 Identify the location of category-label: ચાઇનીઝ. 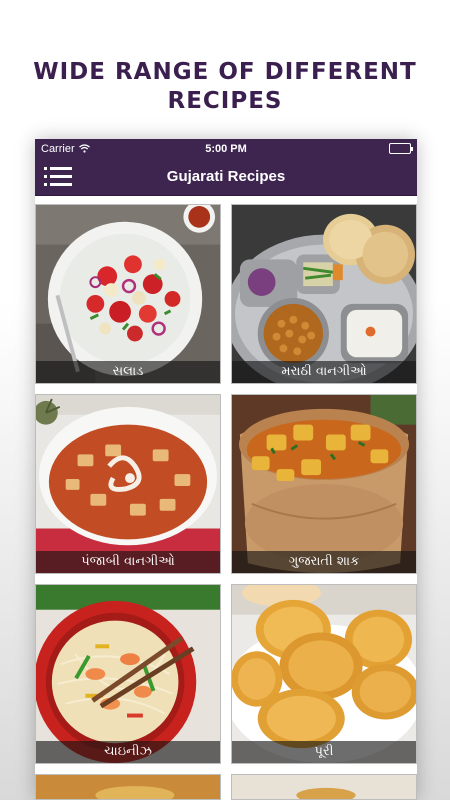
(128, 752).